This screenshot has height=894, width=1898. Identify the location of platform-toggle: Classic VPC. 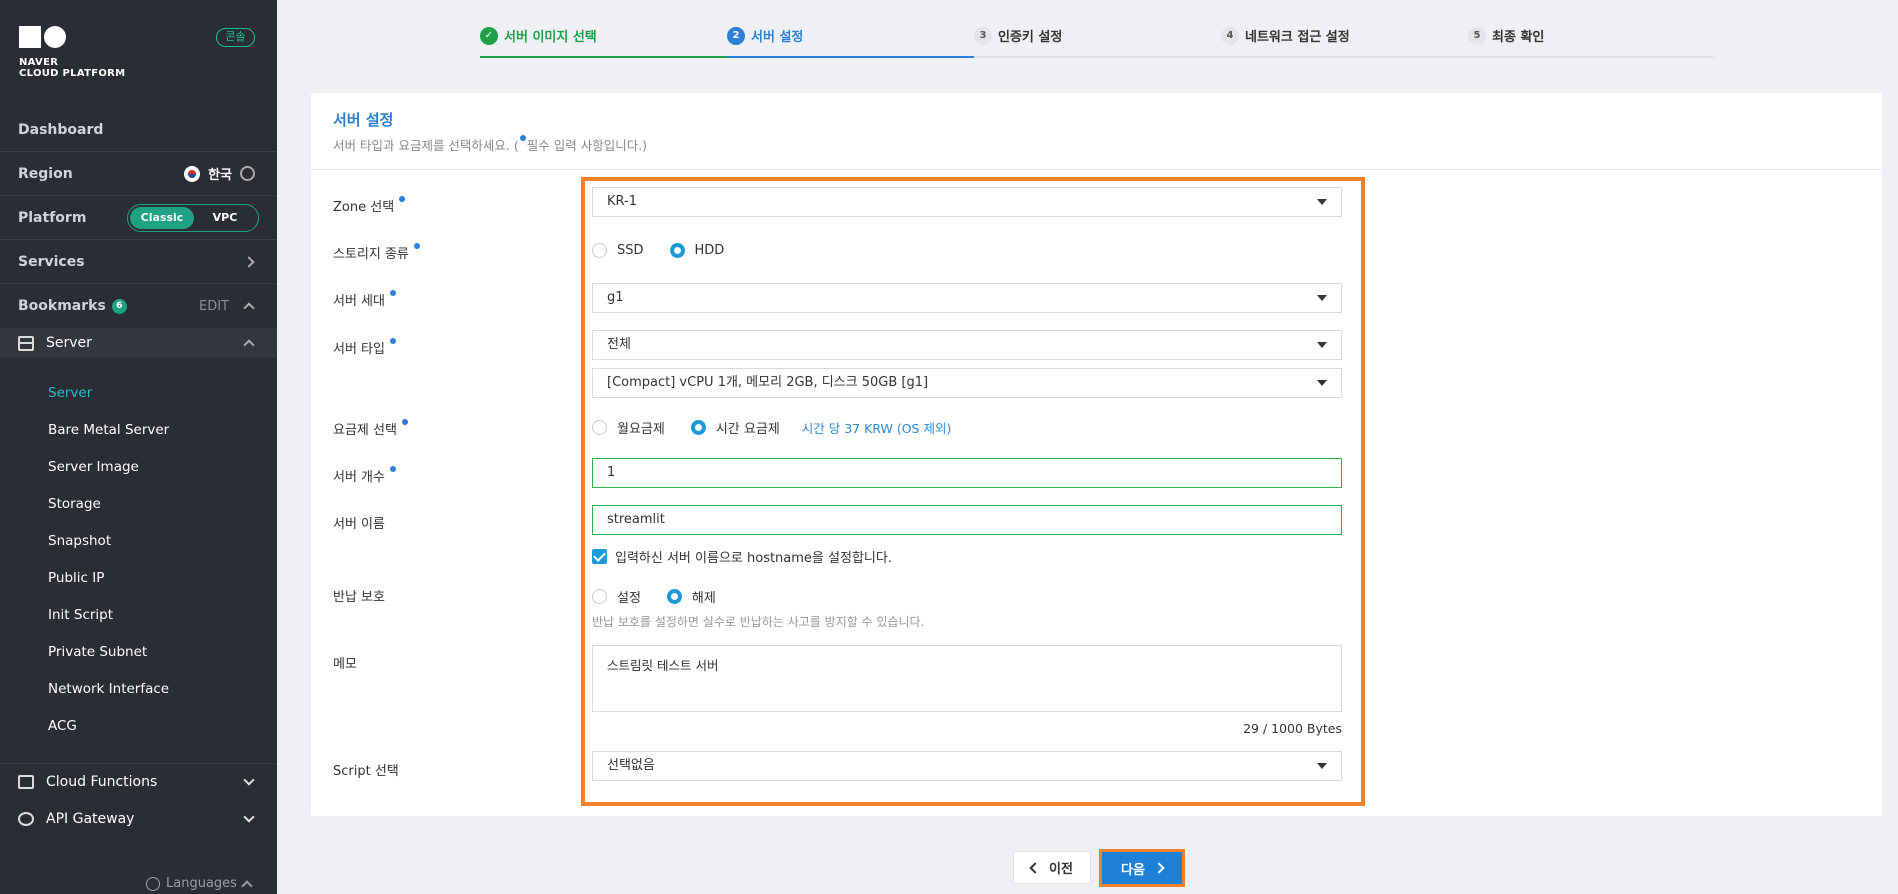
(193, 217).